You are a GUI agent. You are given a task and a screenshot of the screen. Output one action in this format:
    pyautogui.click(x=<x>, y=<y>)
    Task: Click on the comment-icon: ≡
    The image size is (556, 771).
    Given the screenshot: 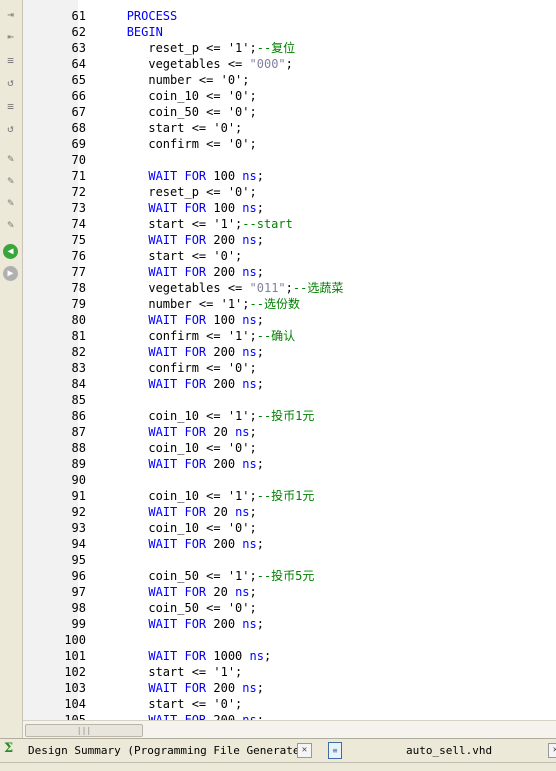 What is the action you would take?
    pyautogui.click(x=10, y=60)
    